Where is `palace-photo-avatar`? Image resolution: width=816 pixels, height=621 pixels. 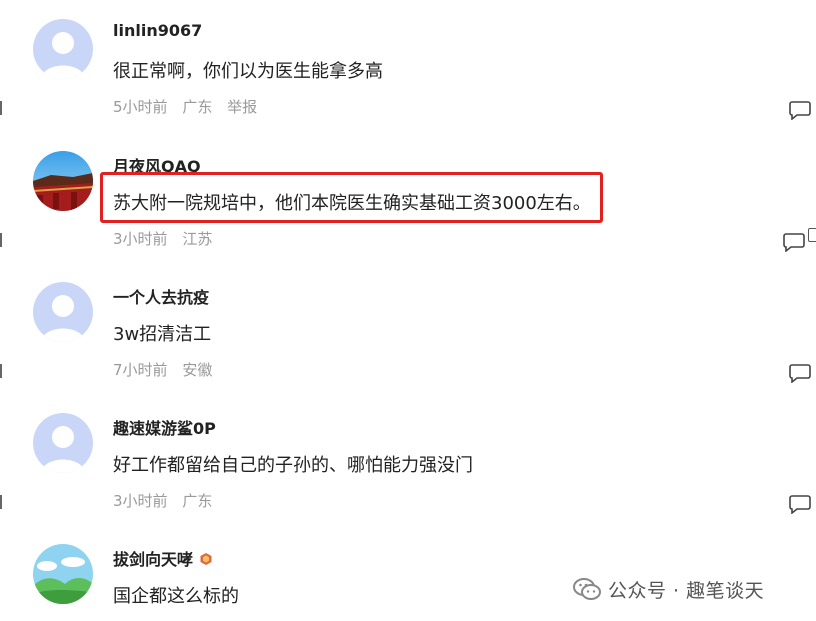 palace-photo-avatar is located at coordinates (63, 181).